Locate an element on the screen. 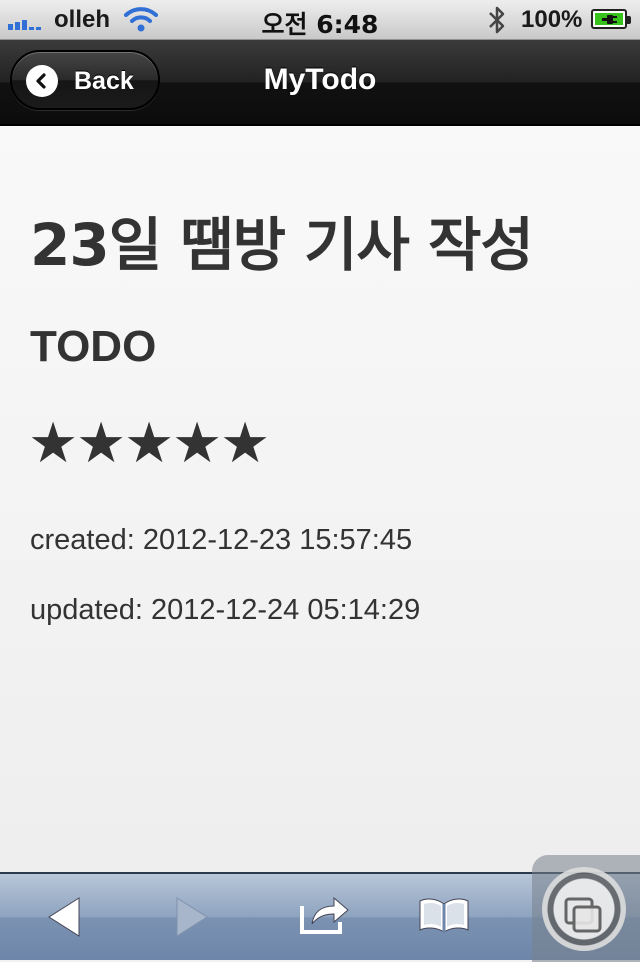  browser-toolbar is located at coordinates (320, 908).